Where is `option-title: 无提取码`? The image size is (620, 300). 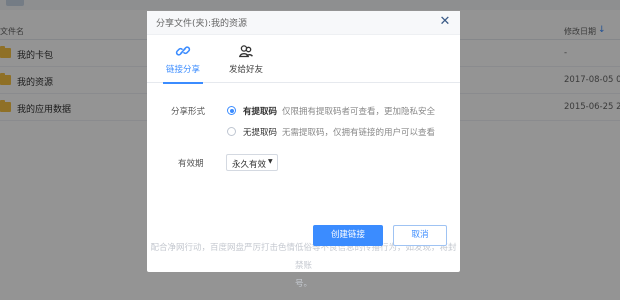 option-title: 无提取码 is located at coordinates (260, 133).